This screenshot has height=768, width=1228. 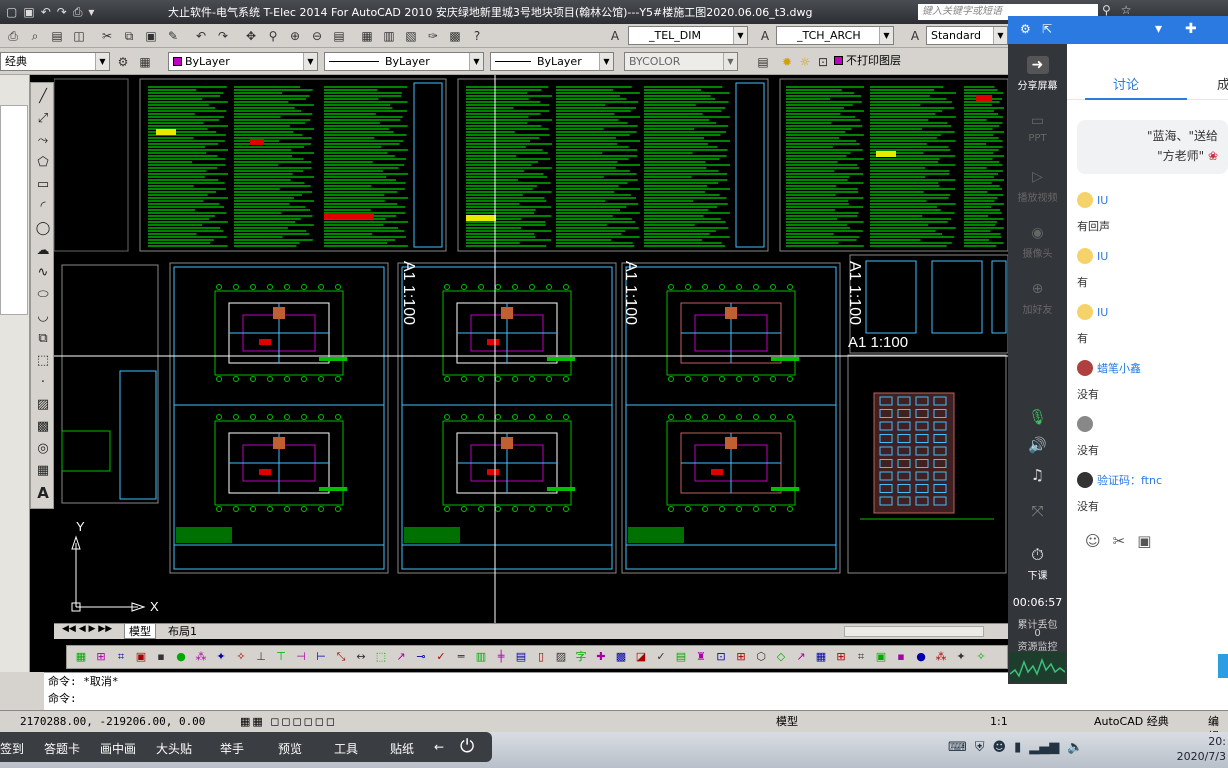 I want to click on sheet-set-icon: ▧, so click(x=411, y=35).